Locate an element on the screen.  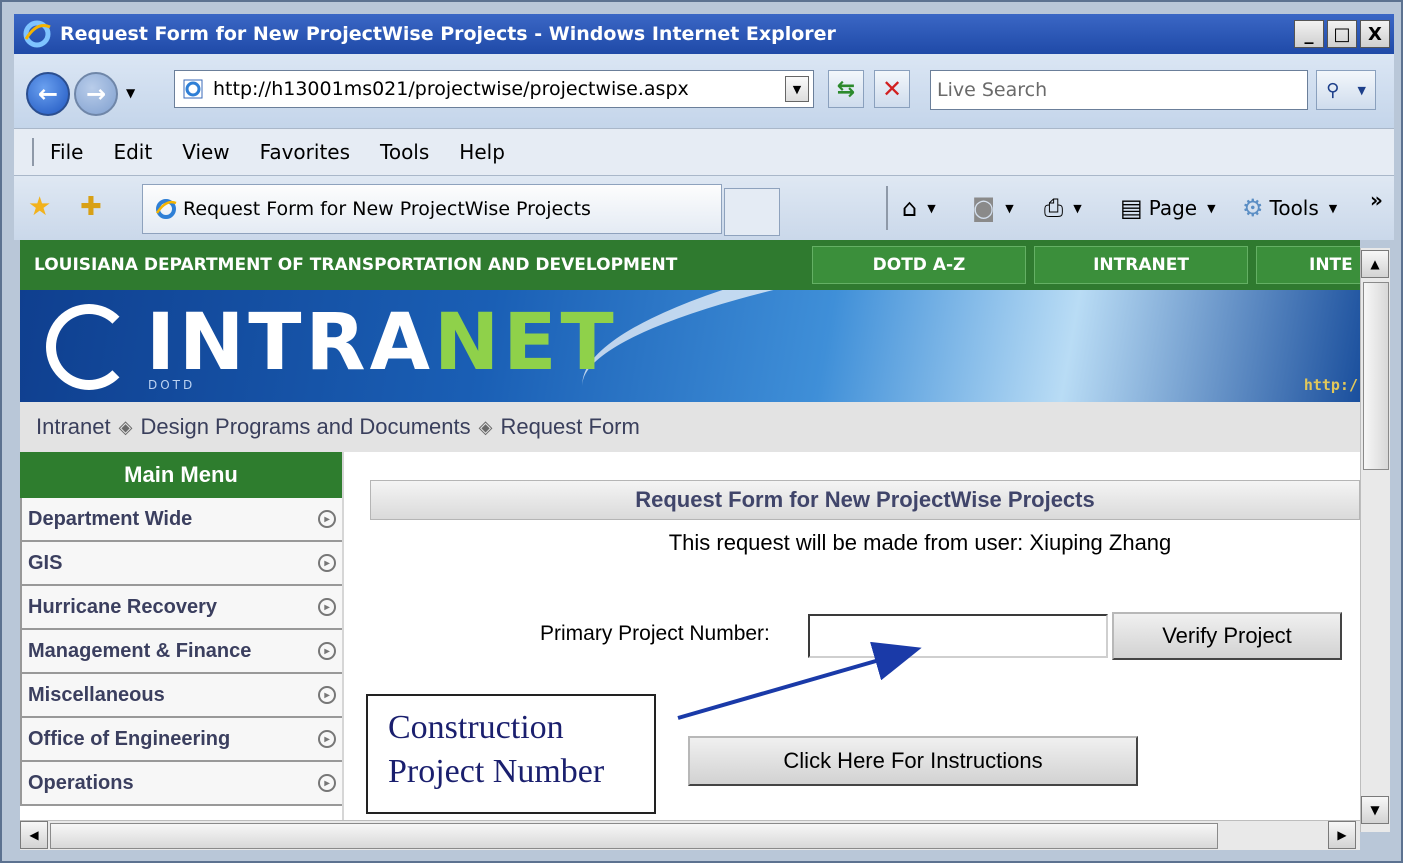
scroll-left-arrow-icon: ◀ is located at coordinates (34, 835).